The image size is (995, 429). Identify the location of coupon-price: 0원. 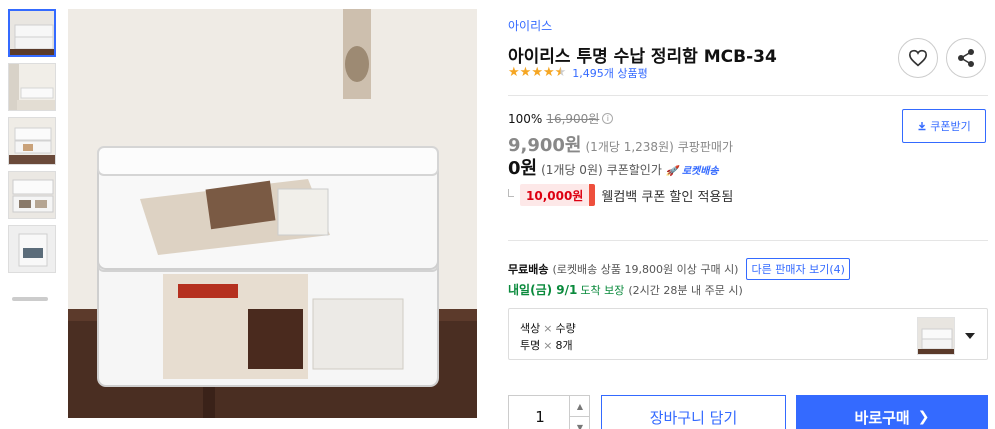
(523, 168).